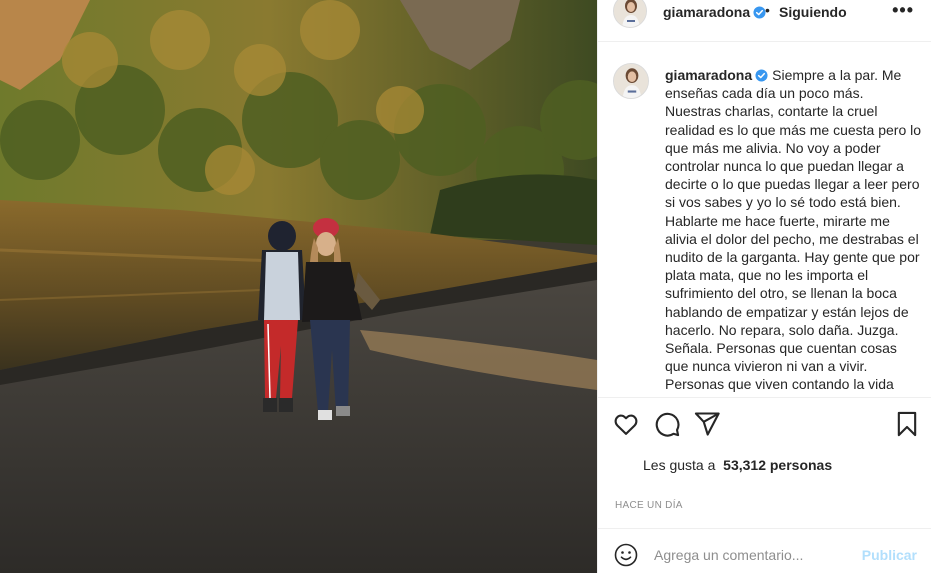 The image size is (931, 573). I want to click on likes-count: Les gusta a 53,312 personas, so click(737, 465).